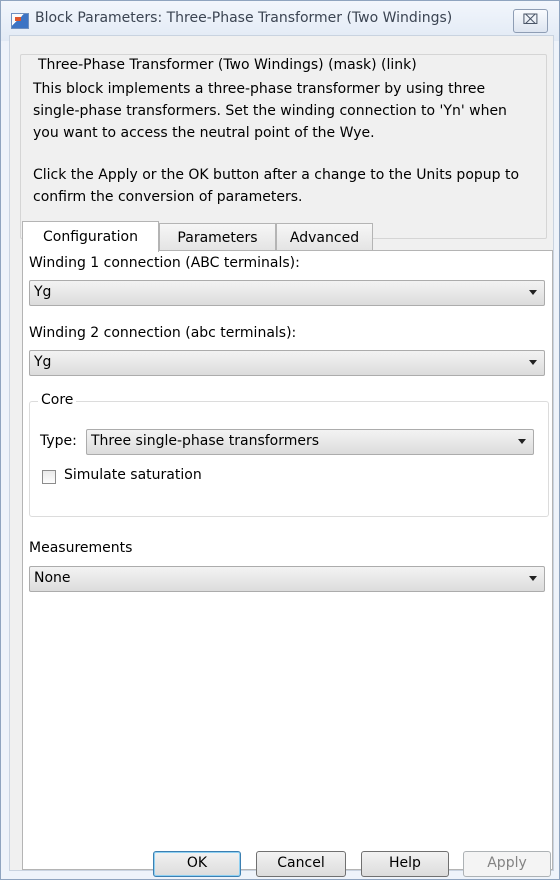 The width and height of the screenshot is (560, 880). I want to click on measurements-label: Measurements, so click(81, 548).